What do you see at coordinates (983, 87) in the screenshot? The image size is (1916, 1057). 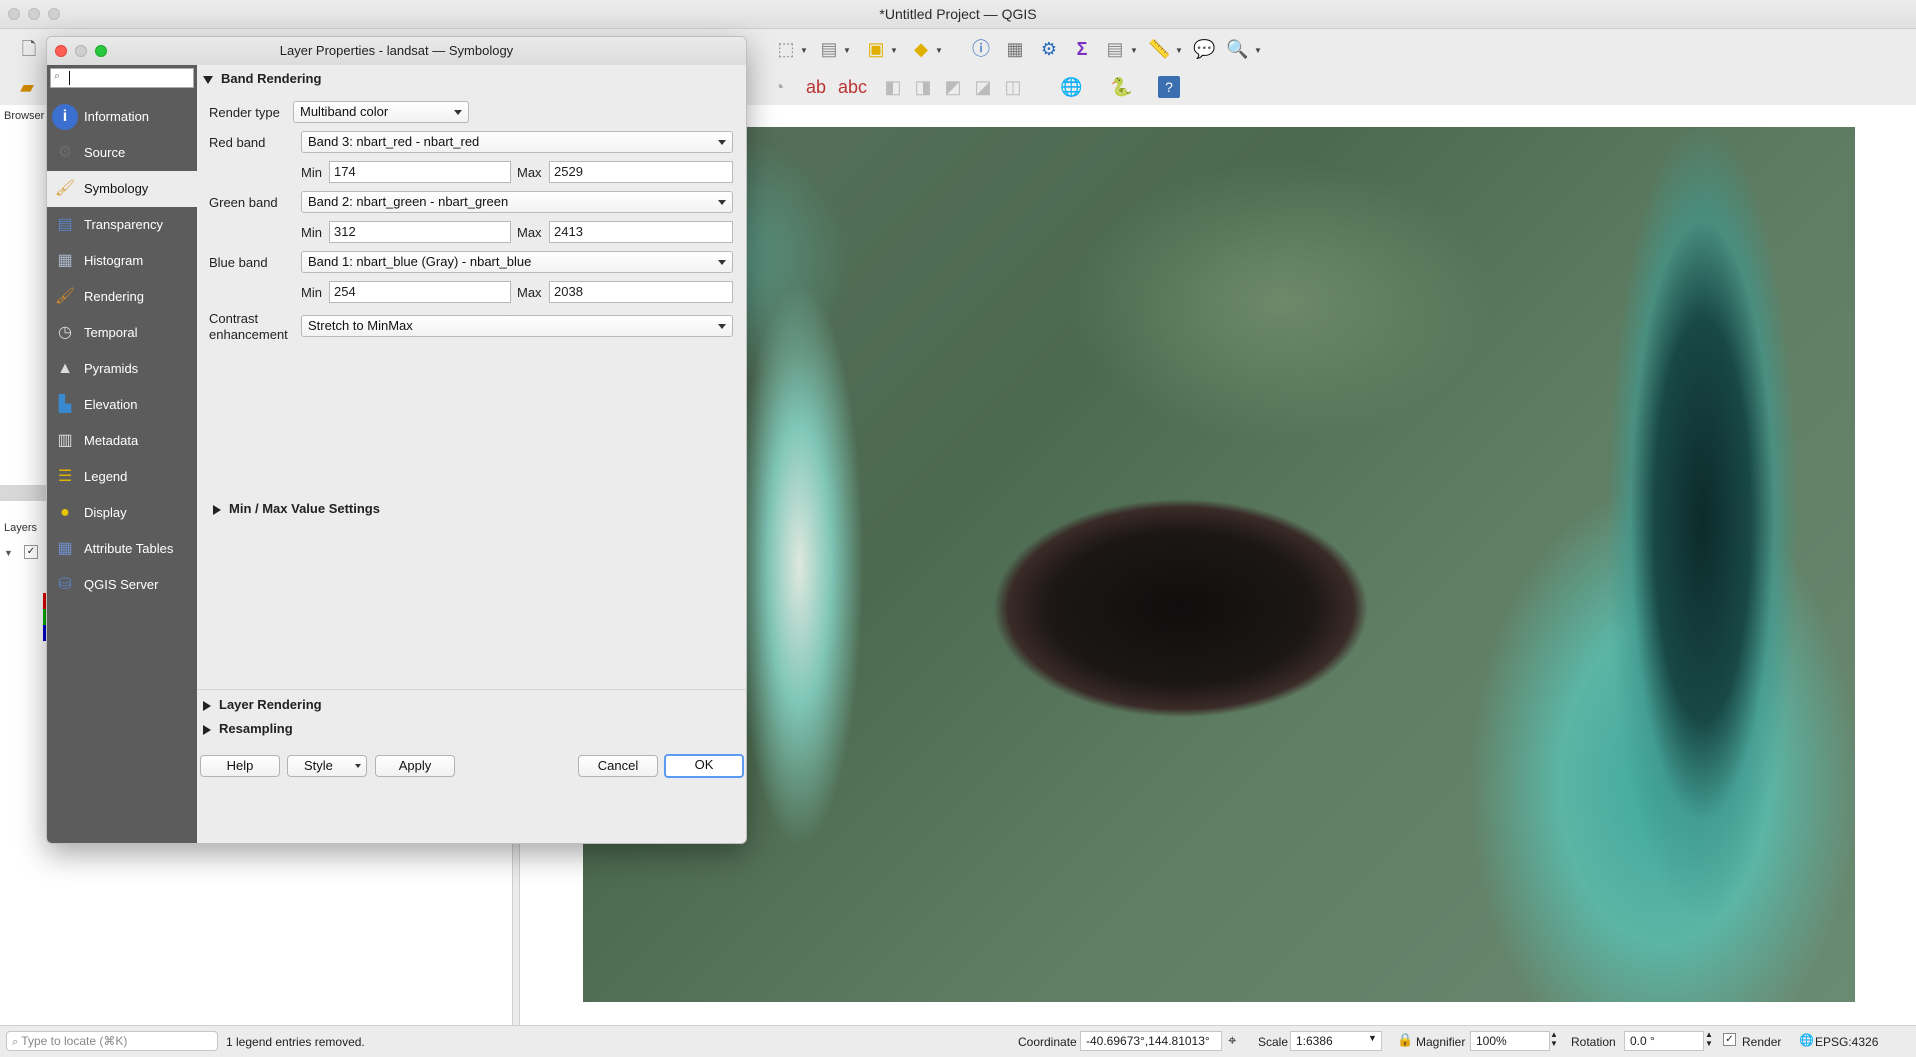 I see `rotate-label-icon: ◪` at bounding box center [983, 87].